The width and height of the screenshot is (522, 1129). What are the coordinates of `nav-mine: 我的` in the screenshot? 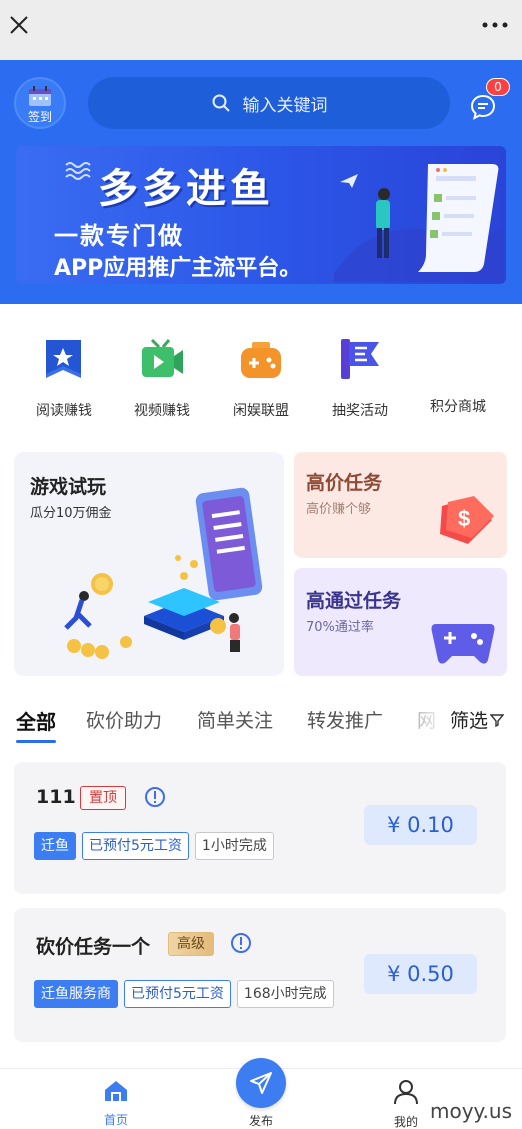 It's located at (406, 1104).